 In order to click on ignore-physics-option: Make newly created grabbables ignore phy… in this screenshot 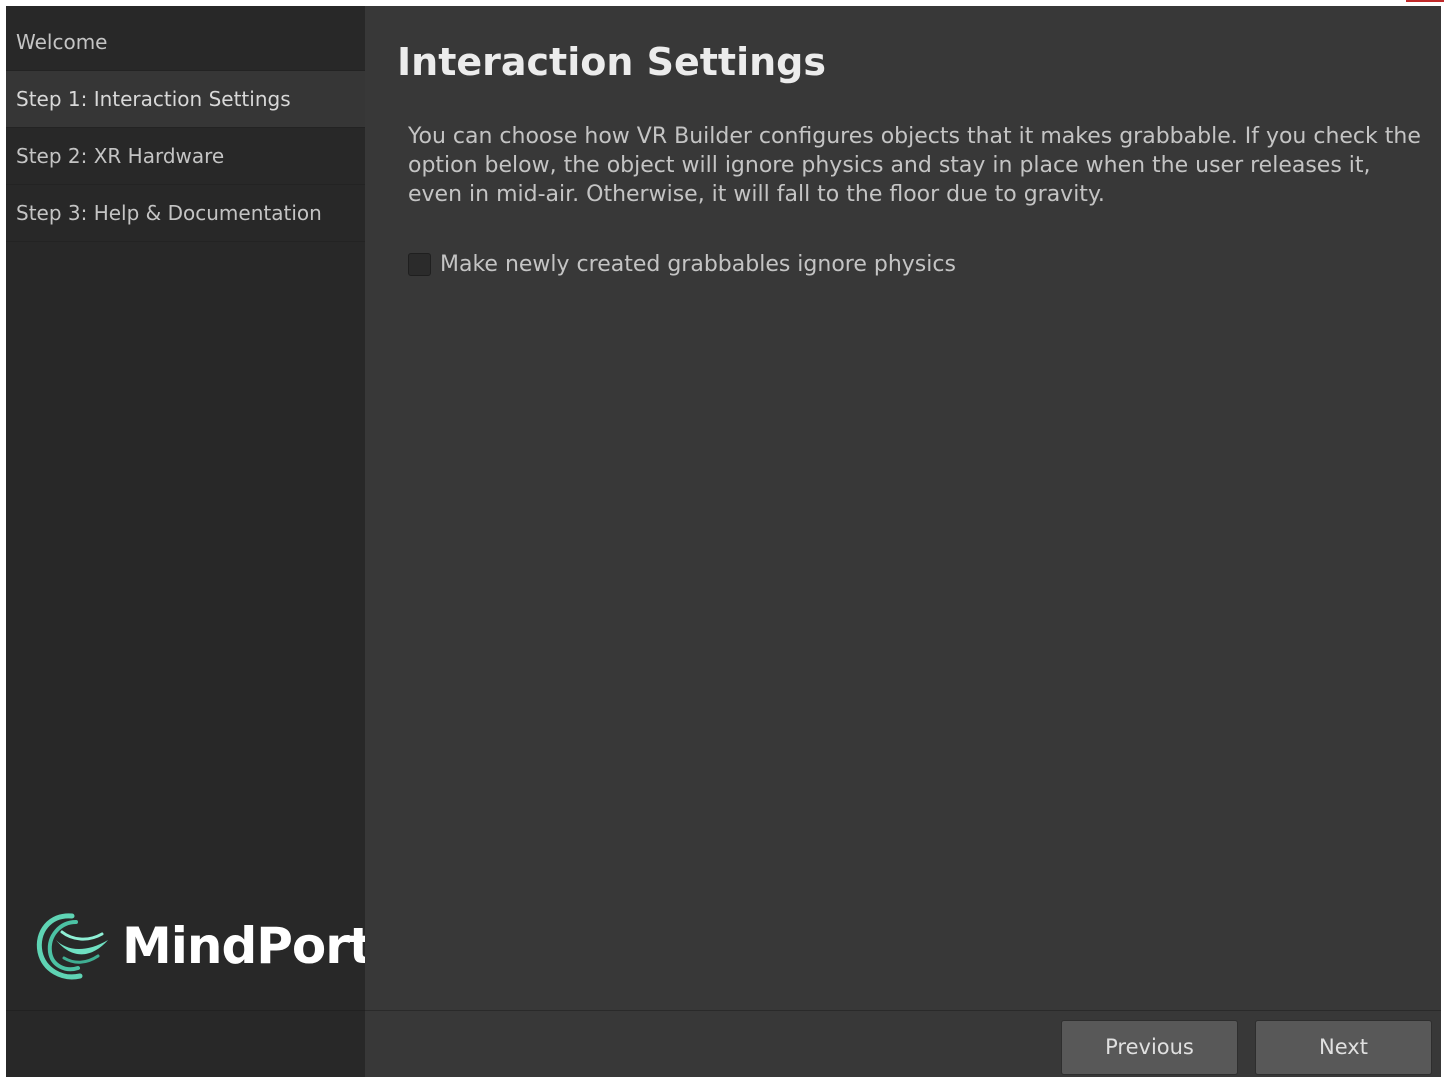, I will do `click(682, 264)`.